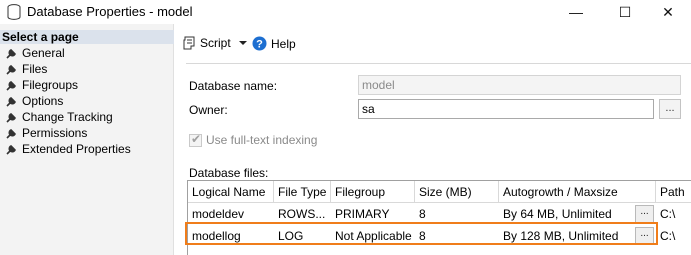 This screenshot has height=255, width=691. What do you see at coordinates (231, 192) in the screenshot?
I see `column-header-logical-name: Logical Name` at bounding box center [231, 192].